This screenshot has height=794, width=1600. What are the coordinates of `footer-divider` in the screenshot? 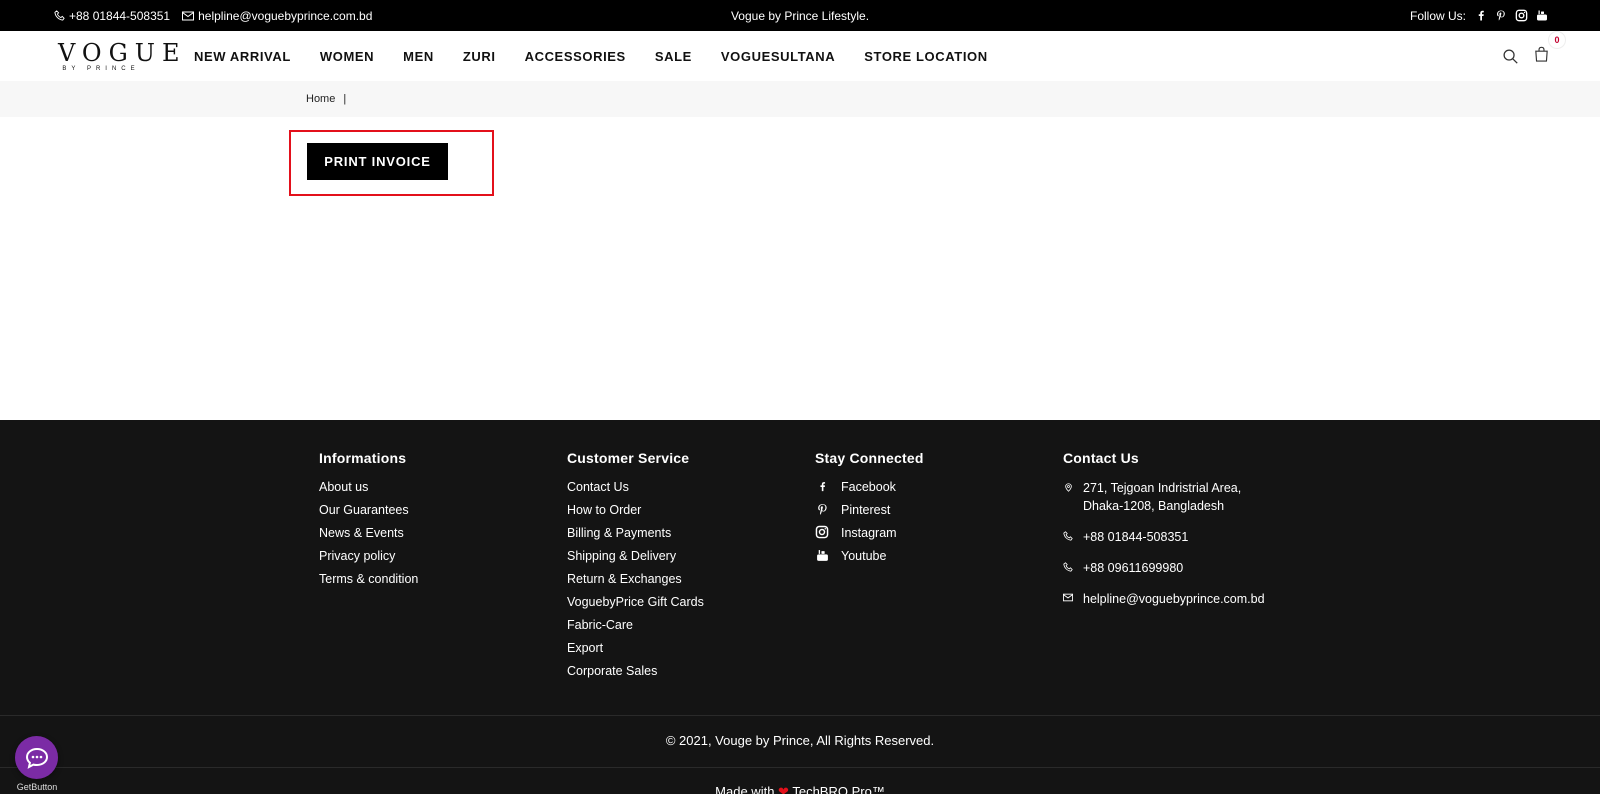 It's located at (800, 715).